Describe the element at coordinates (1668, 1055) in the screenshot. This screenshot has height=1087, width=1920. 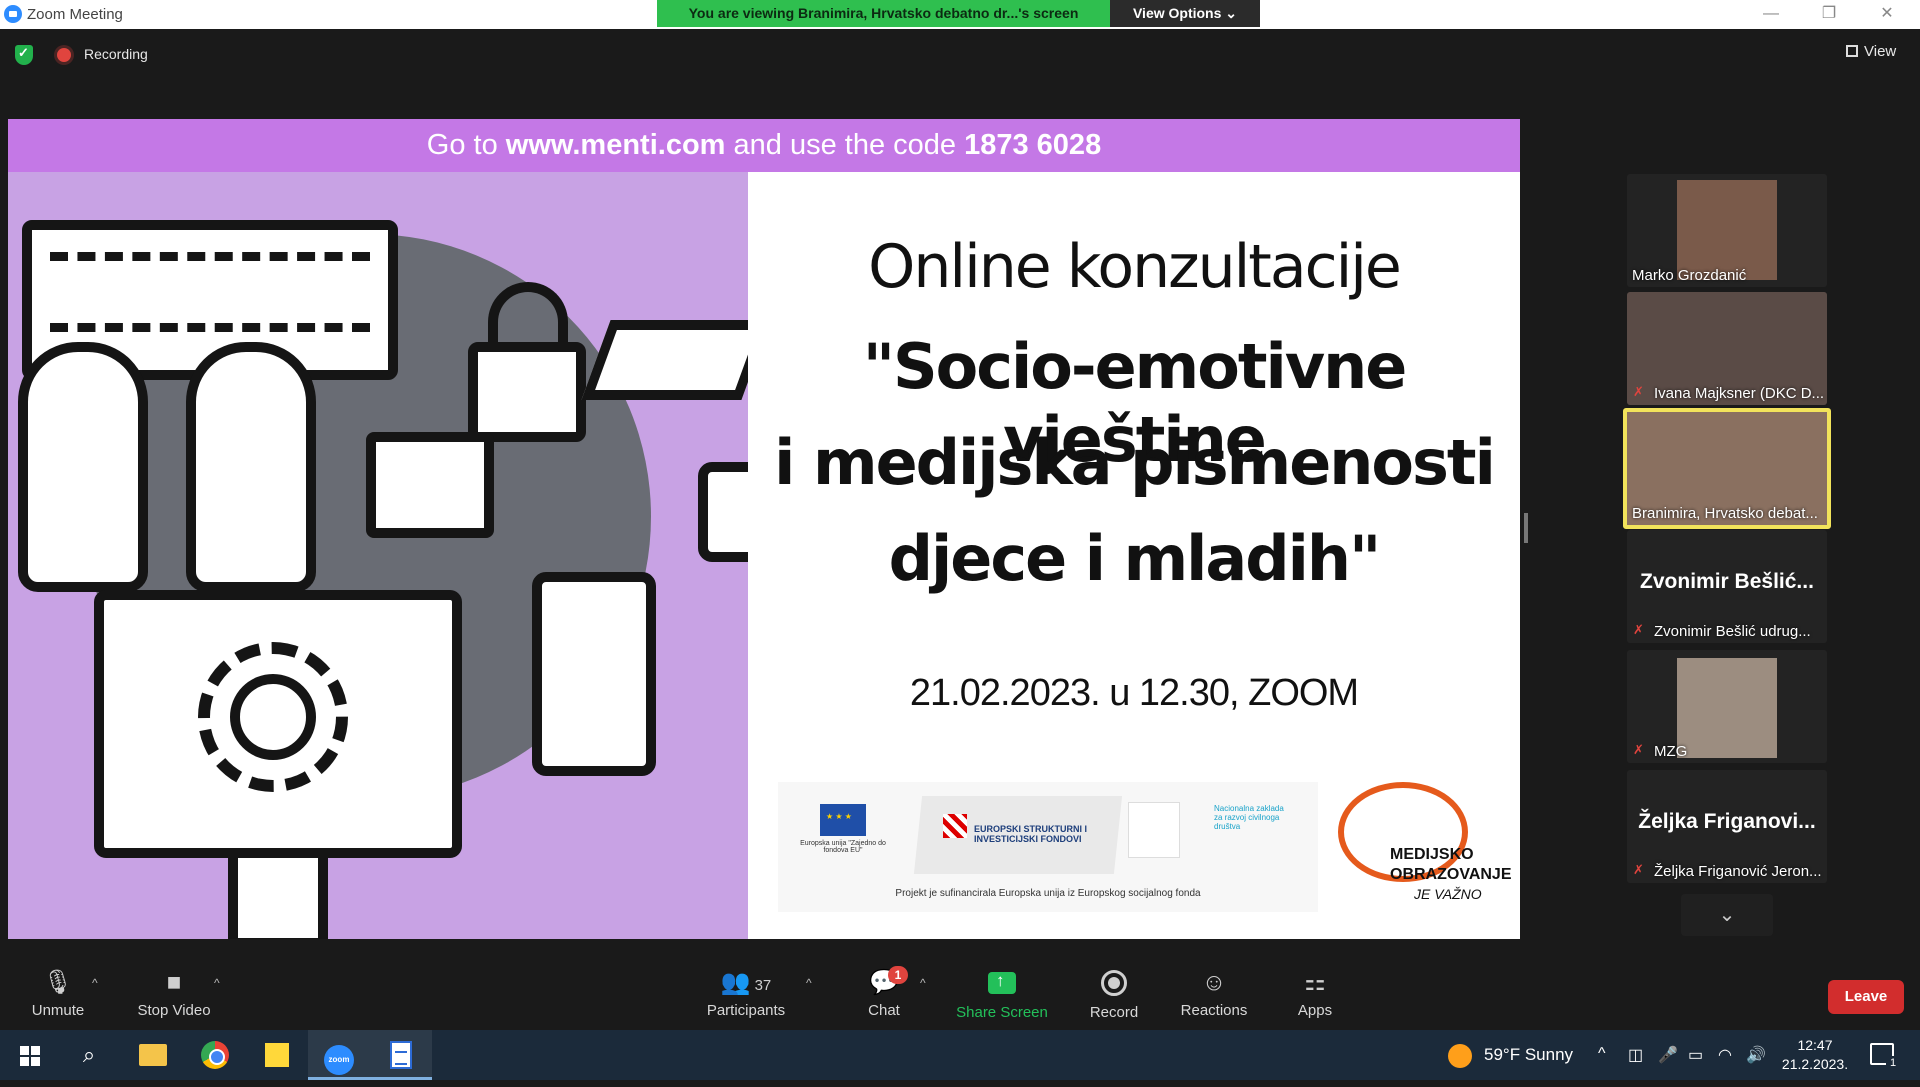
I see `microphone-tray-icon: 🎤` at that location.